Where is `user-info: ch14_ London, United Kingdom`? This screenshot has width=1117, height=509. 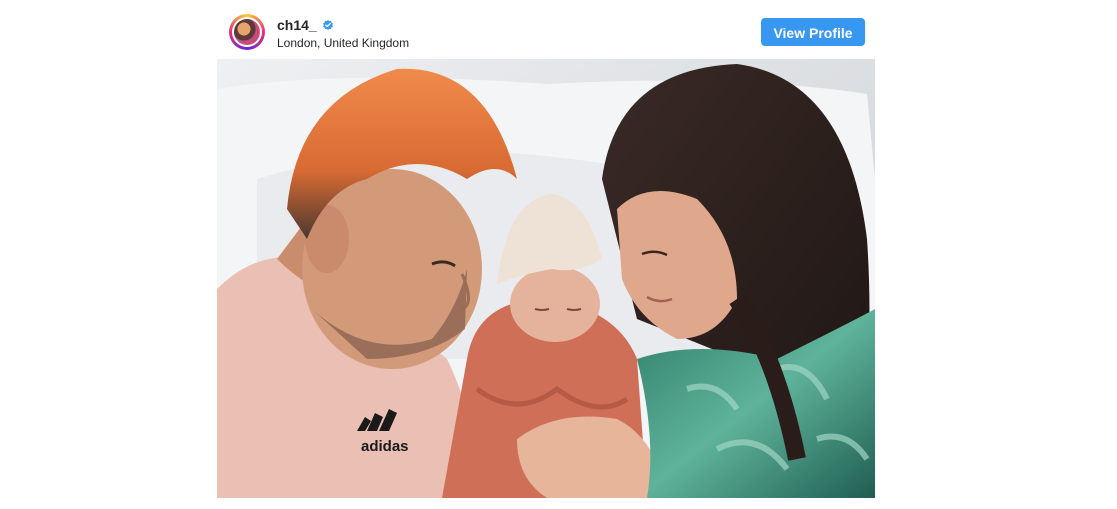 user-info: ch14_ London, United Kingdom is located at coordinates (343, 33).